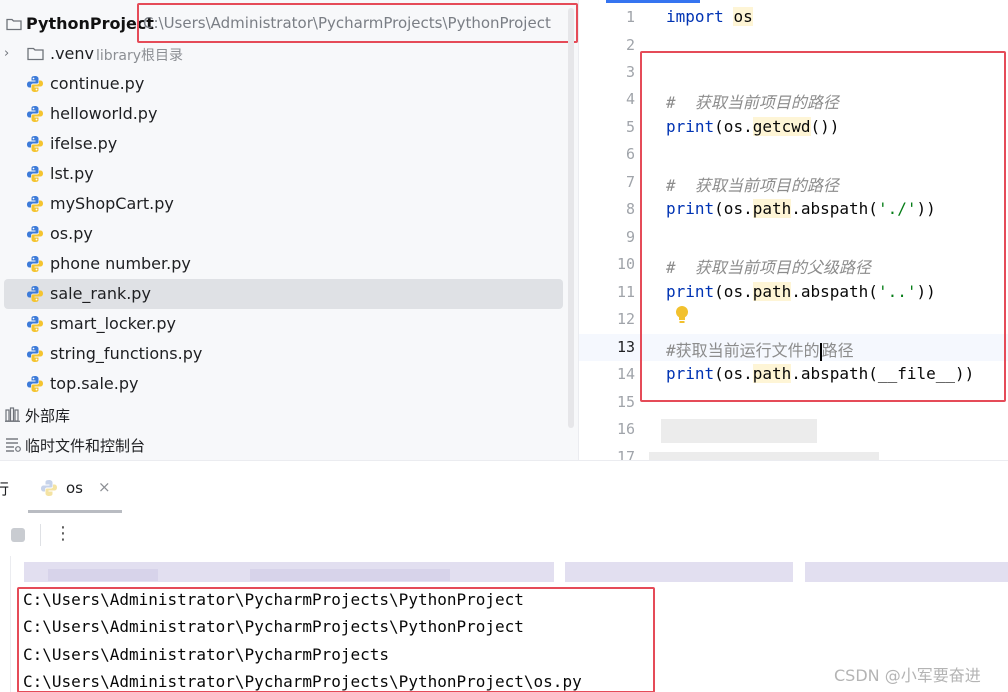 The width and height of the screenshot is (1008, 692). I want to click on tree-item-file: helloworld.py, so click(282, 114).